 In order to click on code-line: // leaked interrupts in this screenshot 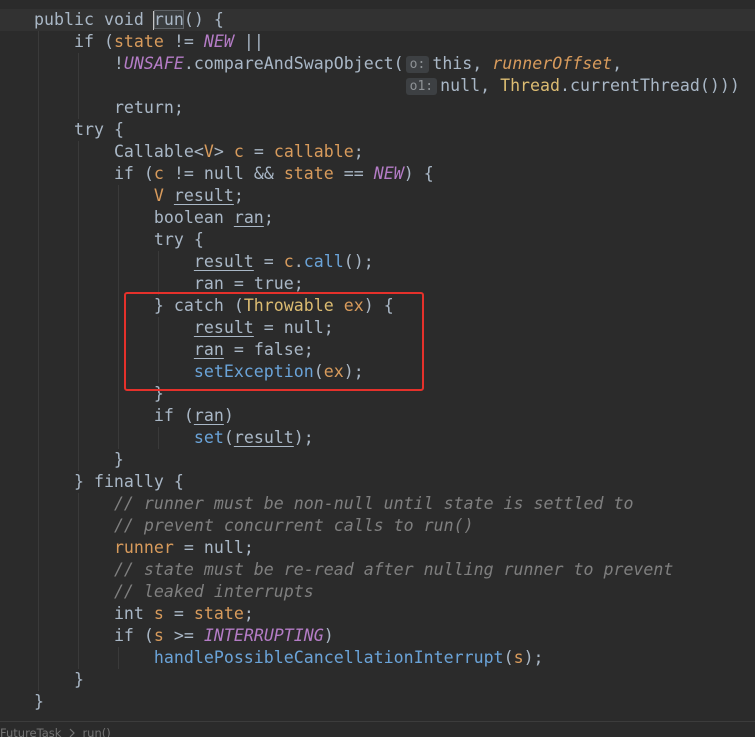, I will do `click(377, 592)`.